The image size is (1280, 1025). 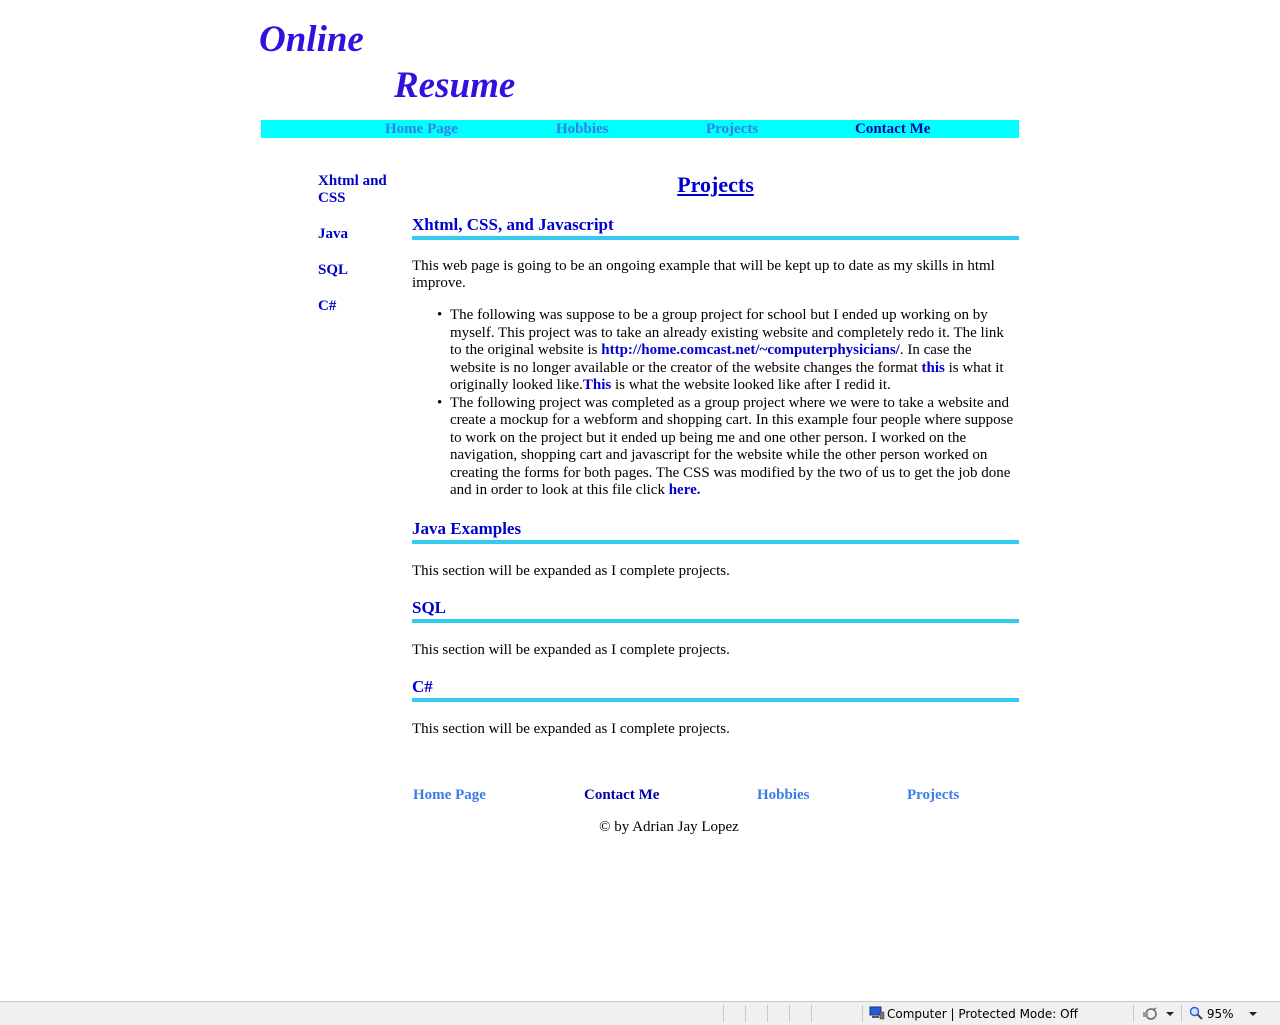 I want to click on browser-status-bar: Computer | Protected Mode: Off 95%, so click(x=640, y=1013).